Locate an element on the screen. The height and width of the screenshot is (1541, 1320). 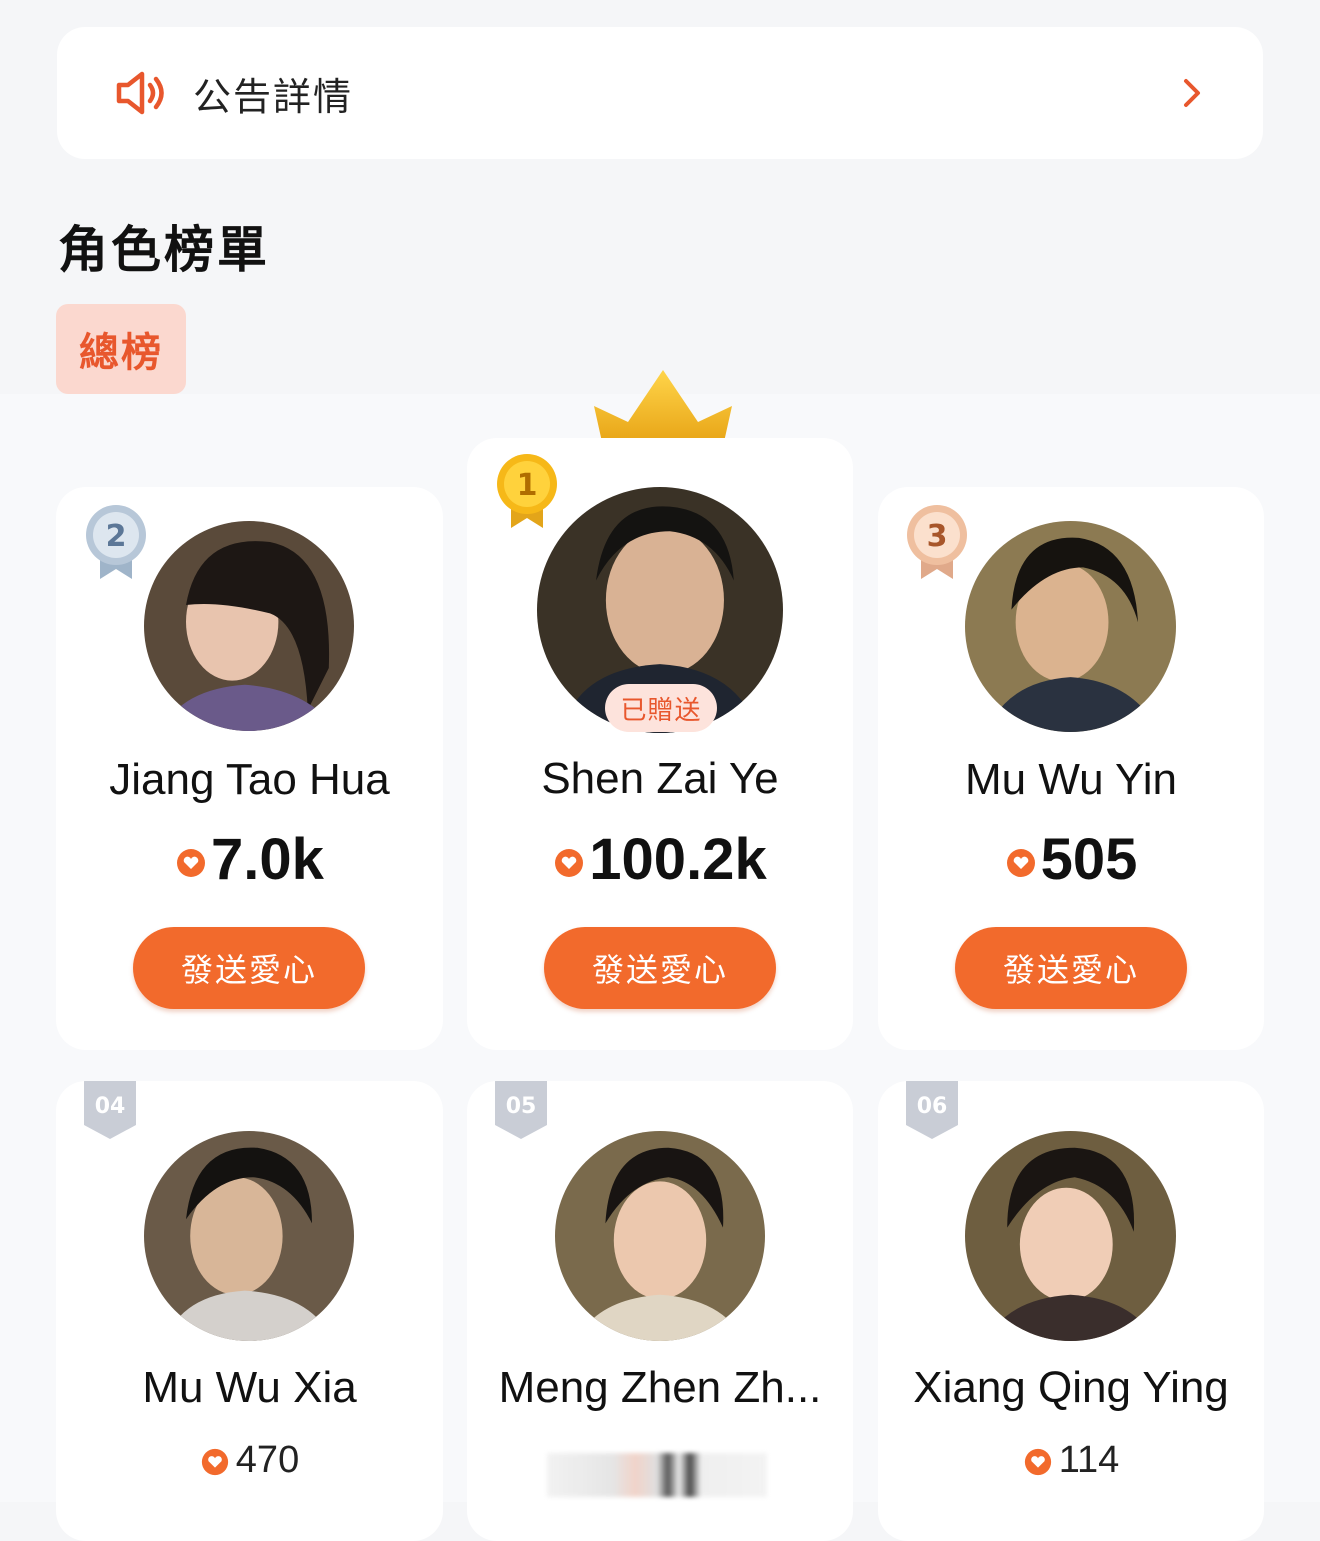
gifted-badge: 已贈送 is located at coordinates (661, 708).